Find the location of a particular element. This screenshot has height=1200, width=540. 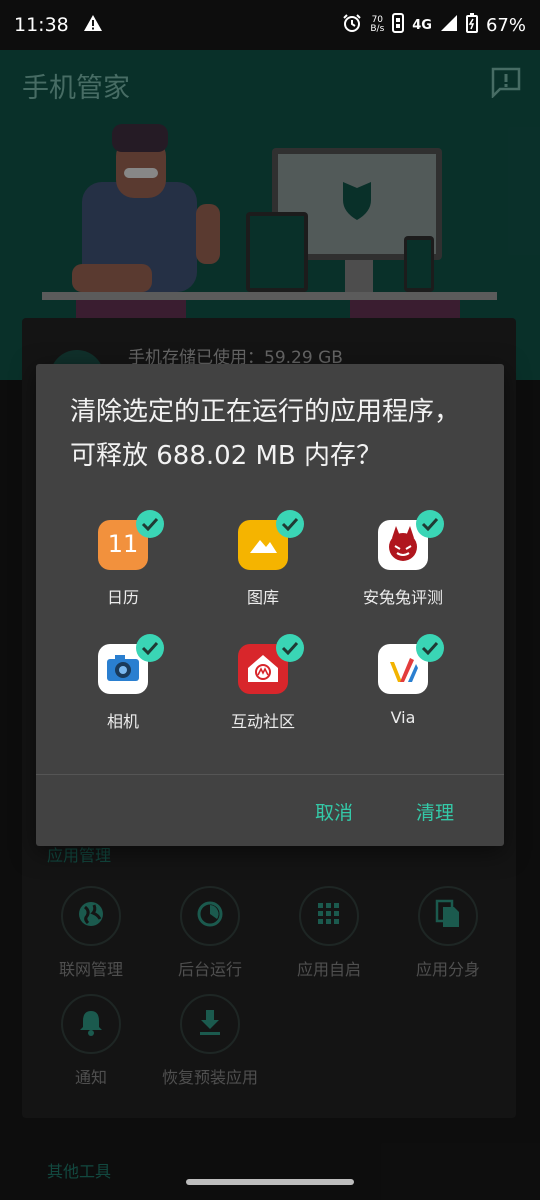

app-item-calendar: 11 日历 is located at coordinates (123, 559).